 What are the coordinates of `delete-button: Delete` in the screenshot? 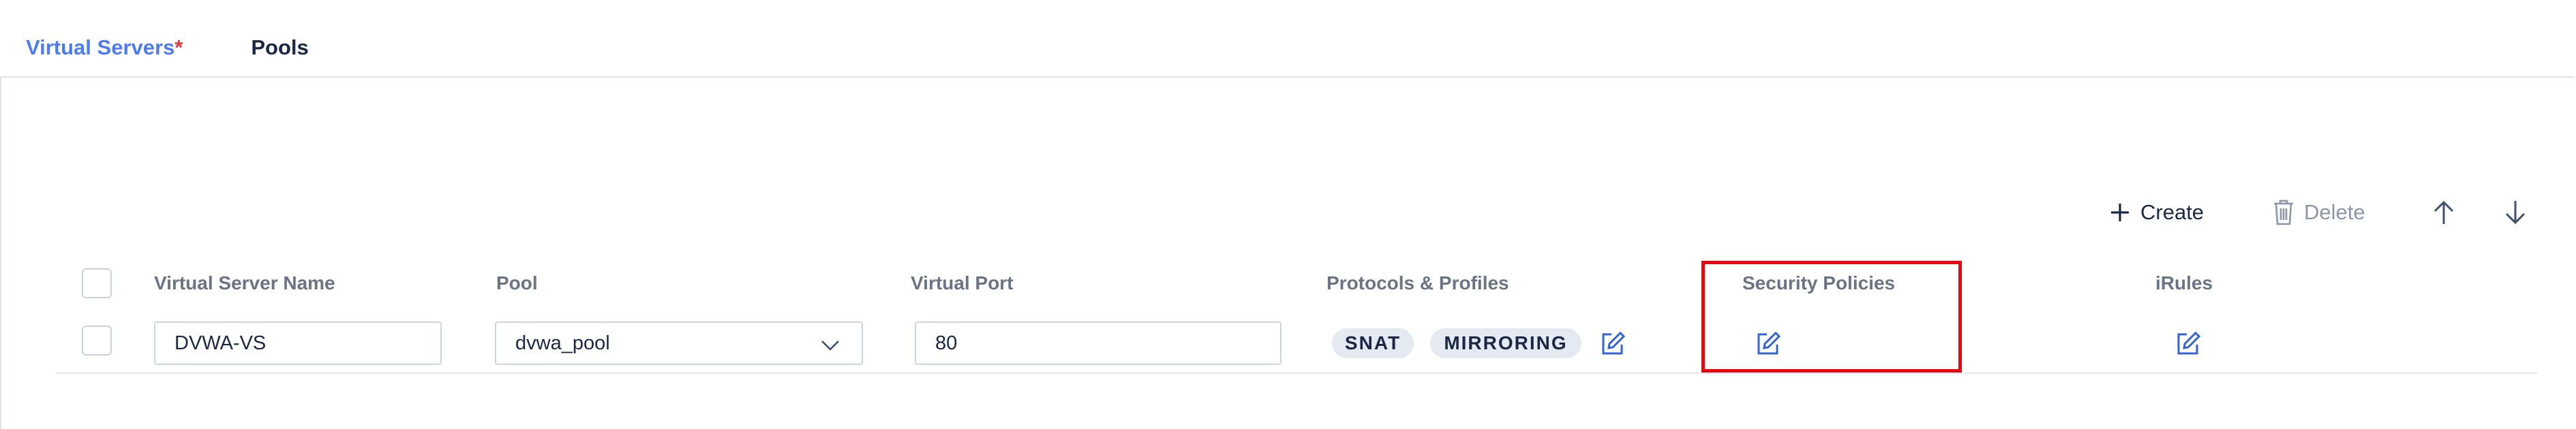 It's located at (2317, 212).